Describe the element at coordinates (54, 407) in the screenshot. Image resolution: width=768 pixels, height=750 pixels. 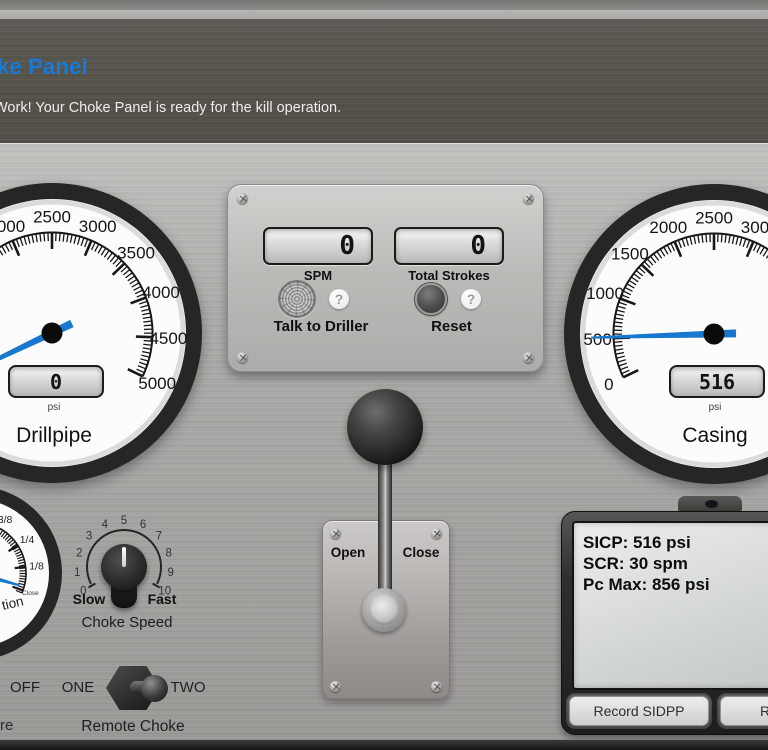
I see `drillpipe-unit-label: psi` at that location.